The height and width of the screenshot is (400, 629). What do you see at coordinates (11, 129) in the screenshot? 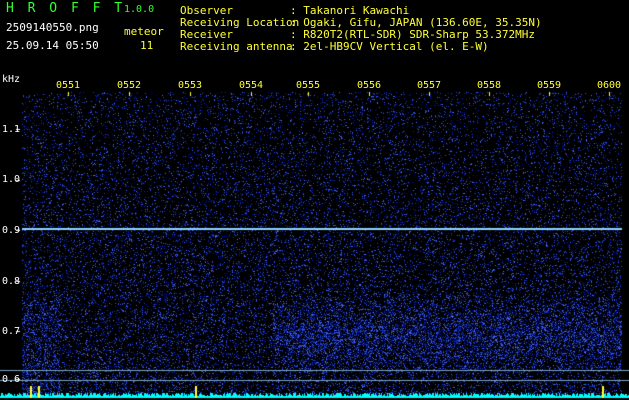
I see `freq-tick: 1.1` at bounding box center [11, 129].